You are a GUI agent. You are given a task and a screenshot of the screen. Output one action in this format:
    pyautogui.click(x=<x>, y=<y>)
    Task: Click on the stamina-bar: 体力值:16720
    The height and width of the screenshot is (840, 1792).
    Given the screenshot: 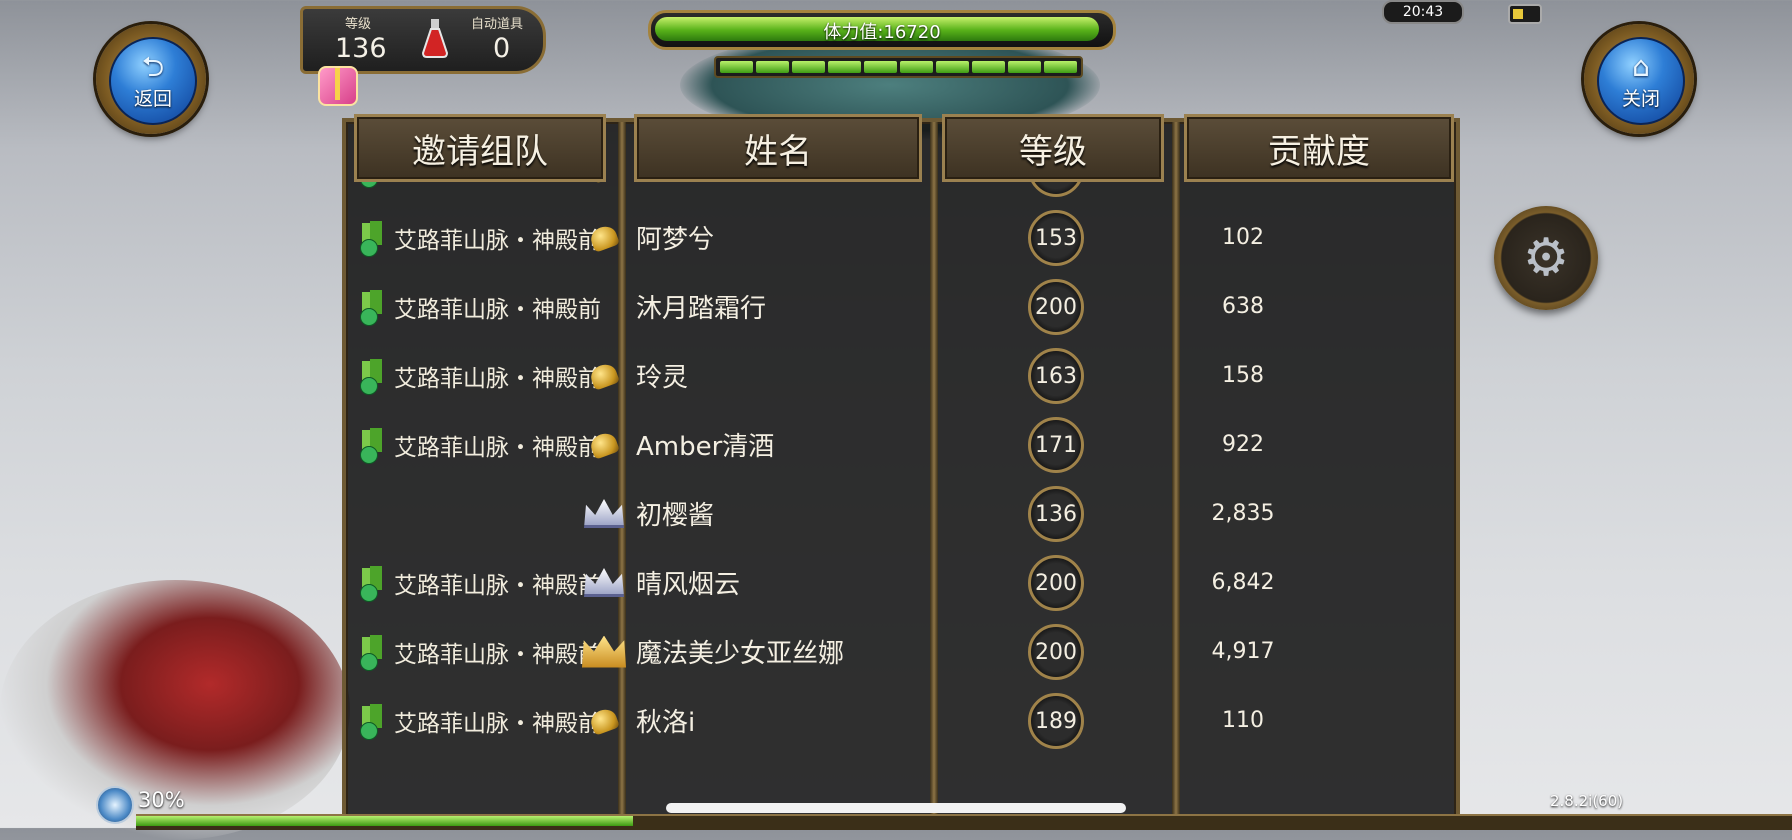 What is the action you would take?
    pyautogui.click(x=882, y=30)
    